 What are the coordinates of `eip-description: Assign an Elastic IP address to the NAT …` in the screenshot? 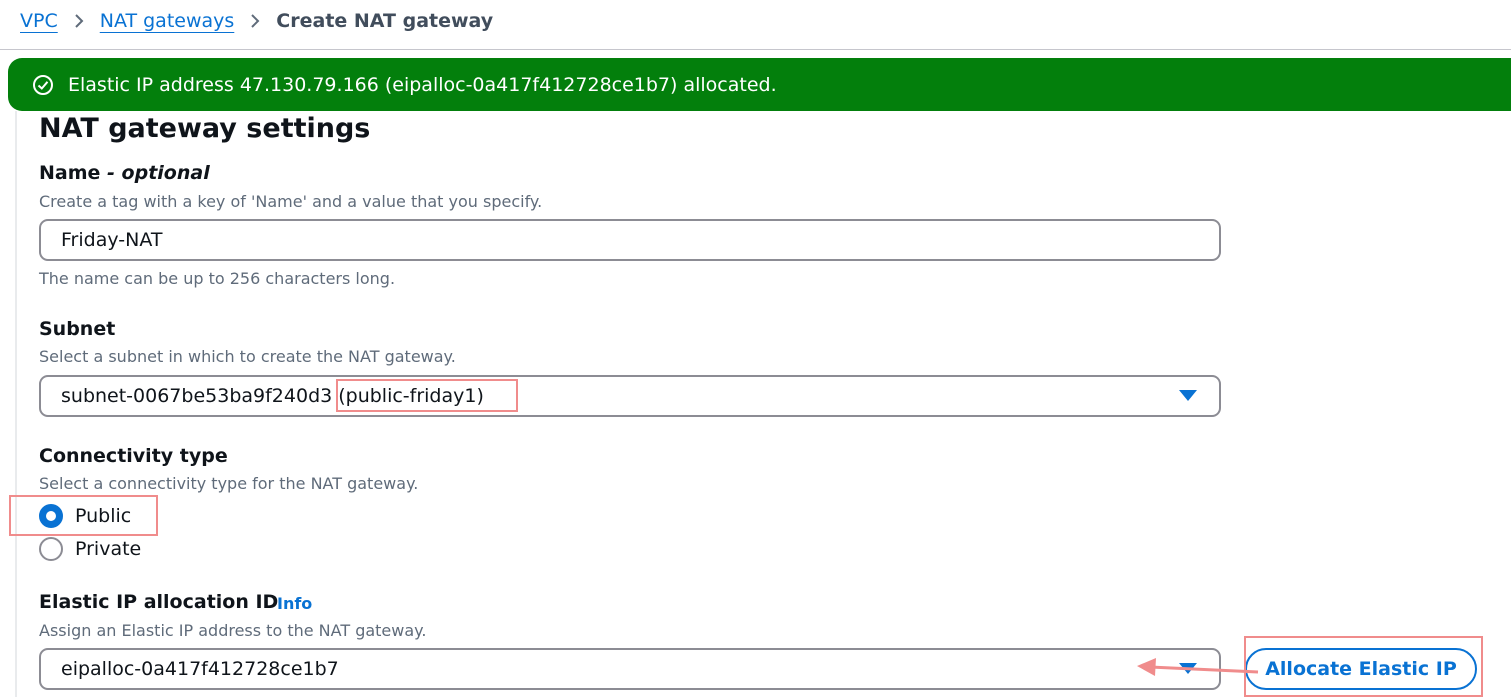 It's located at (233, 630).